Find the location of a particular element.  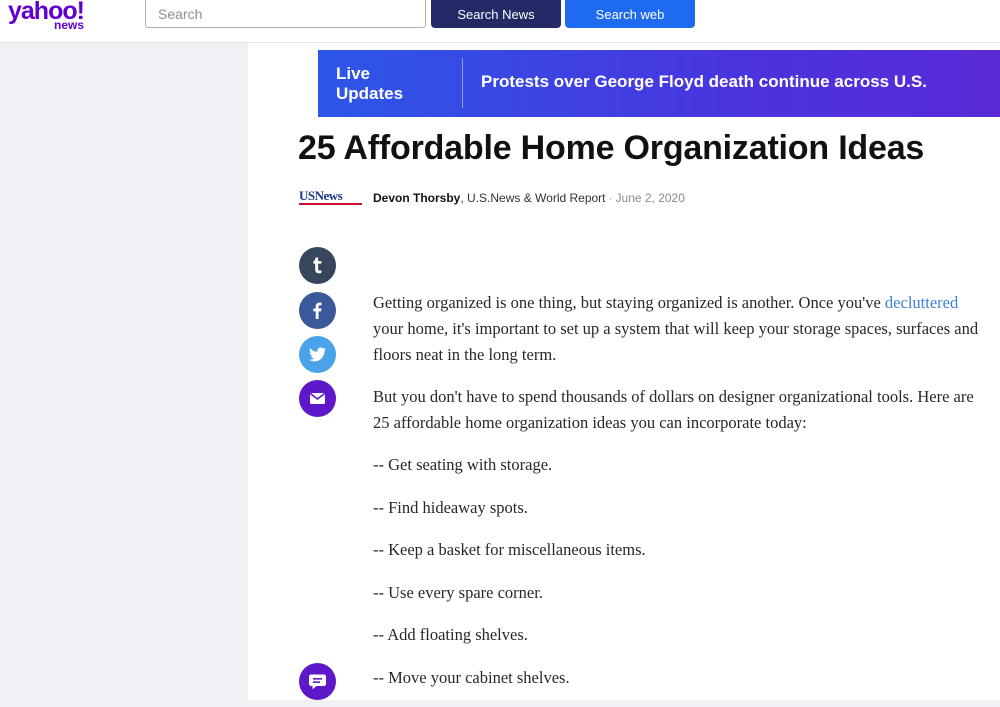

publisher-name: , U.S.News & World Report is located at coordinates (533, 198).